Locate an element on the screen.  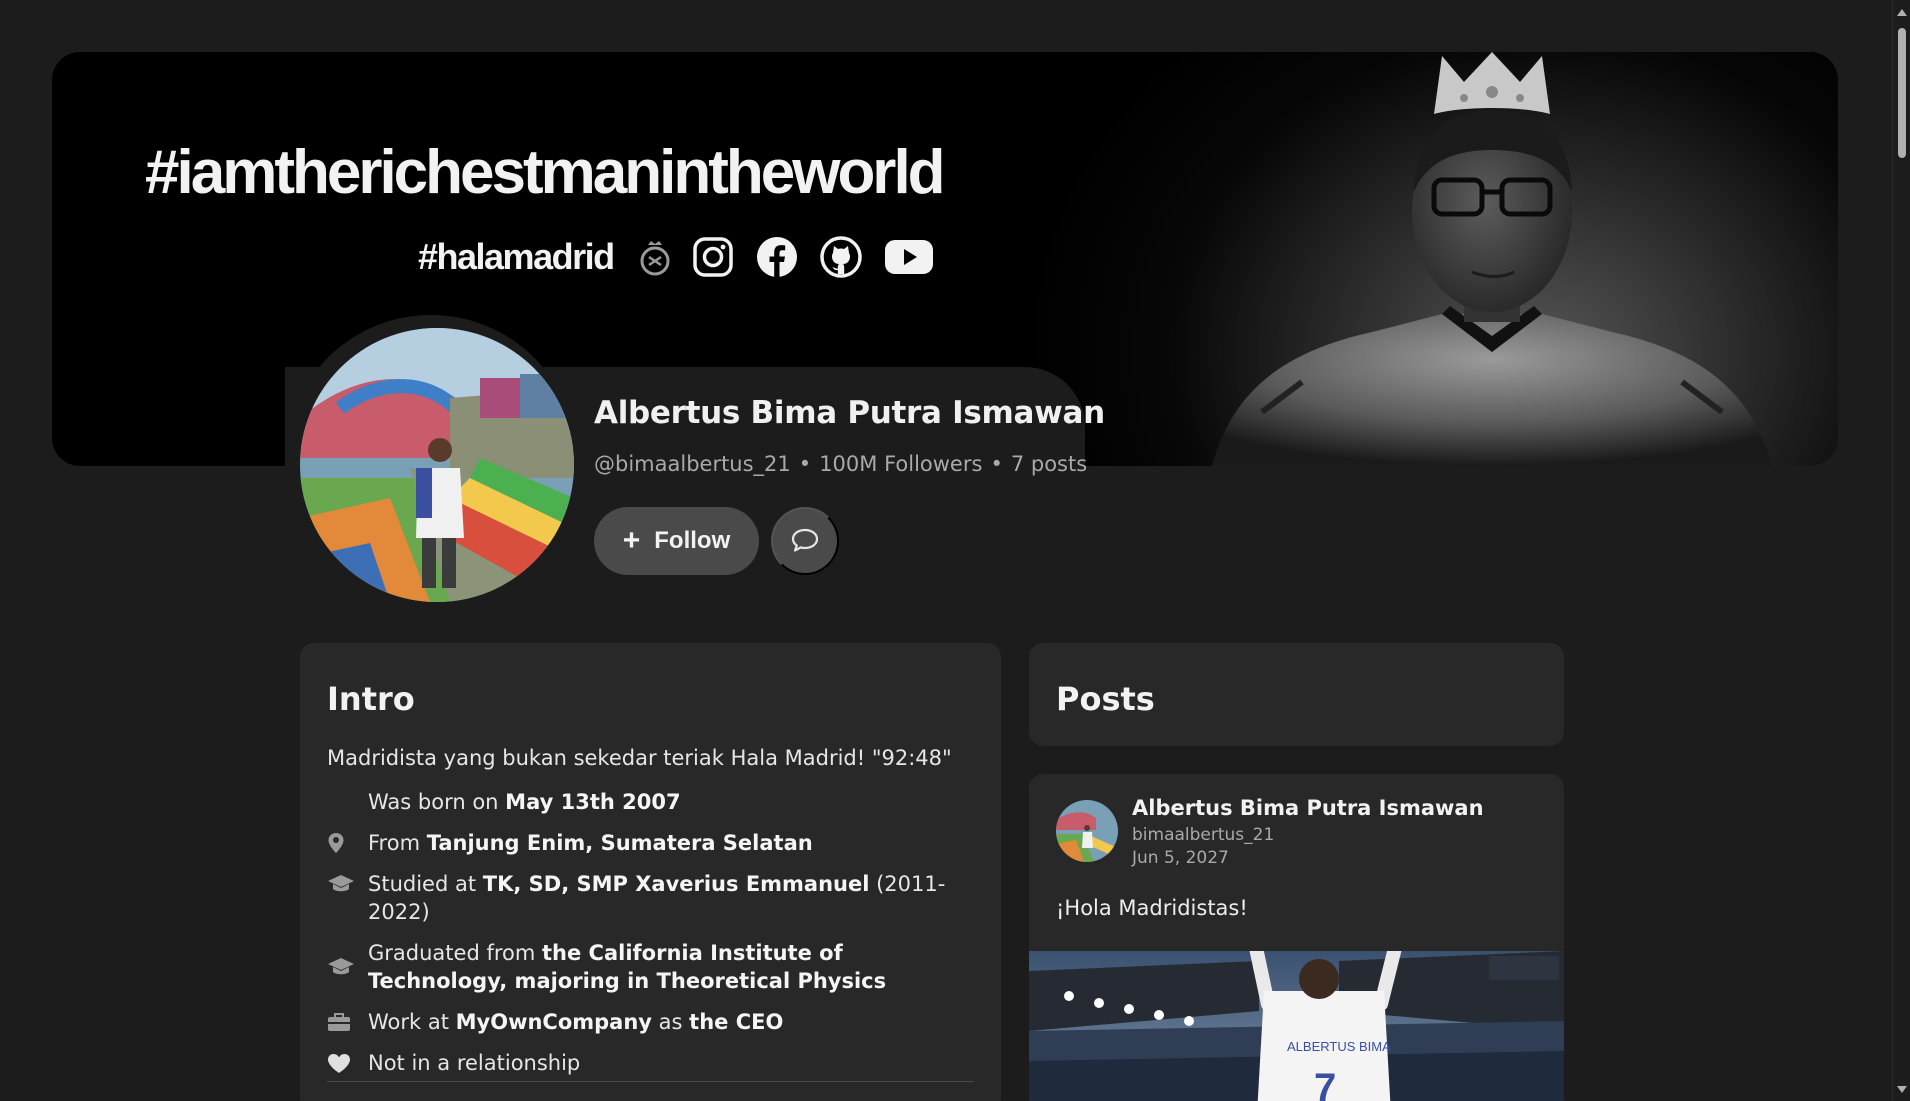
youtube-icon is located at coordinates (909, 257).